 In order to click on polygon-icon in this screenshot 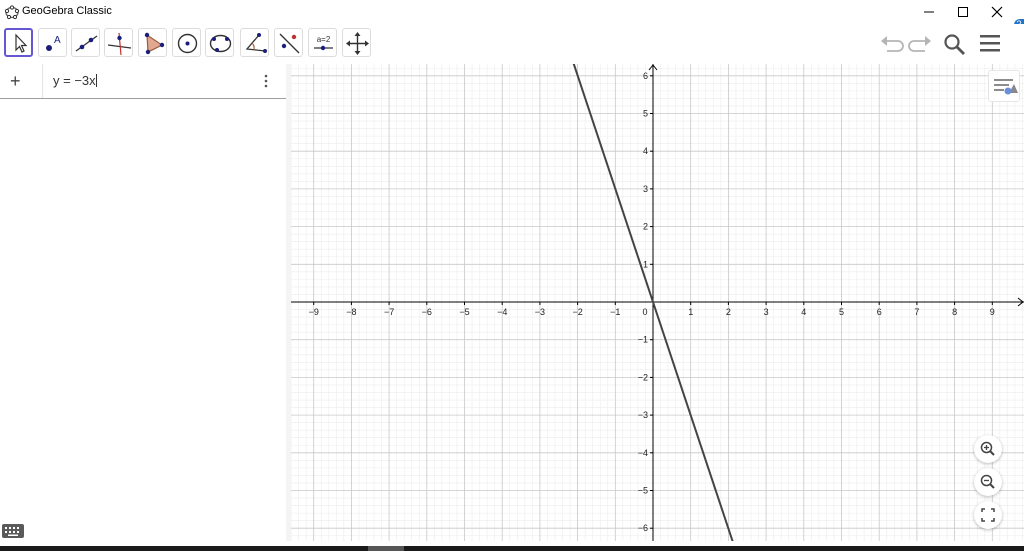, I will do `click(154, 43)`.